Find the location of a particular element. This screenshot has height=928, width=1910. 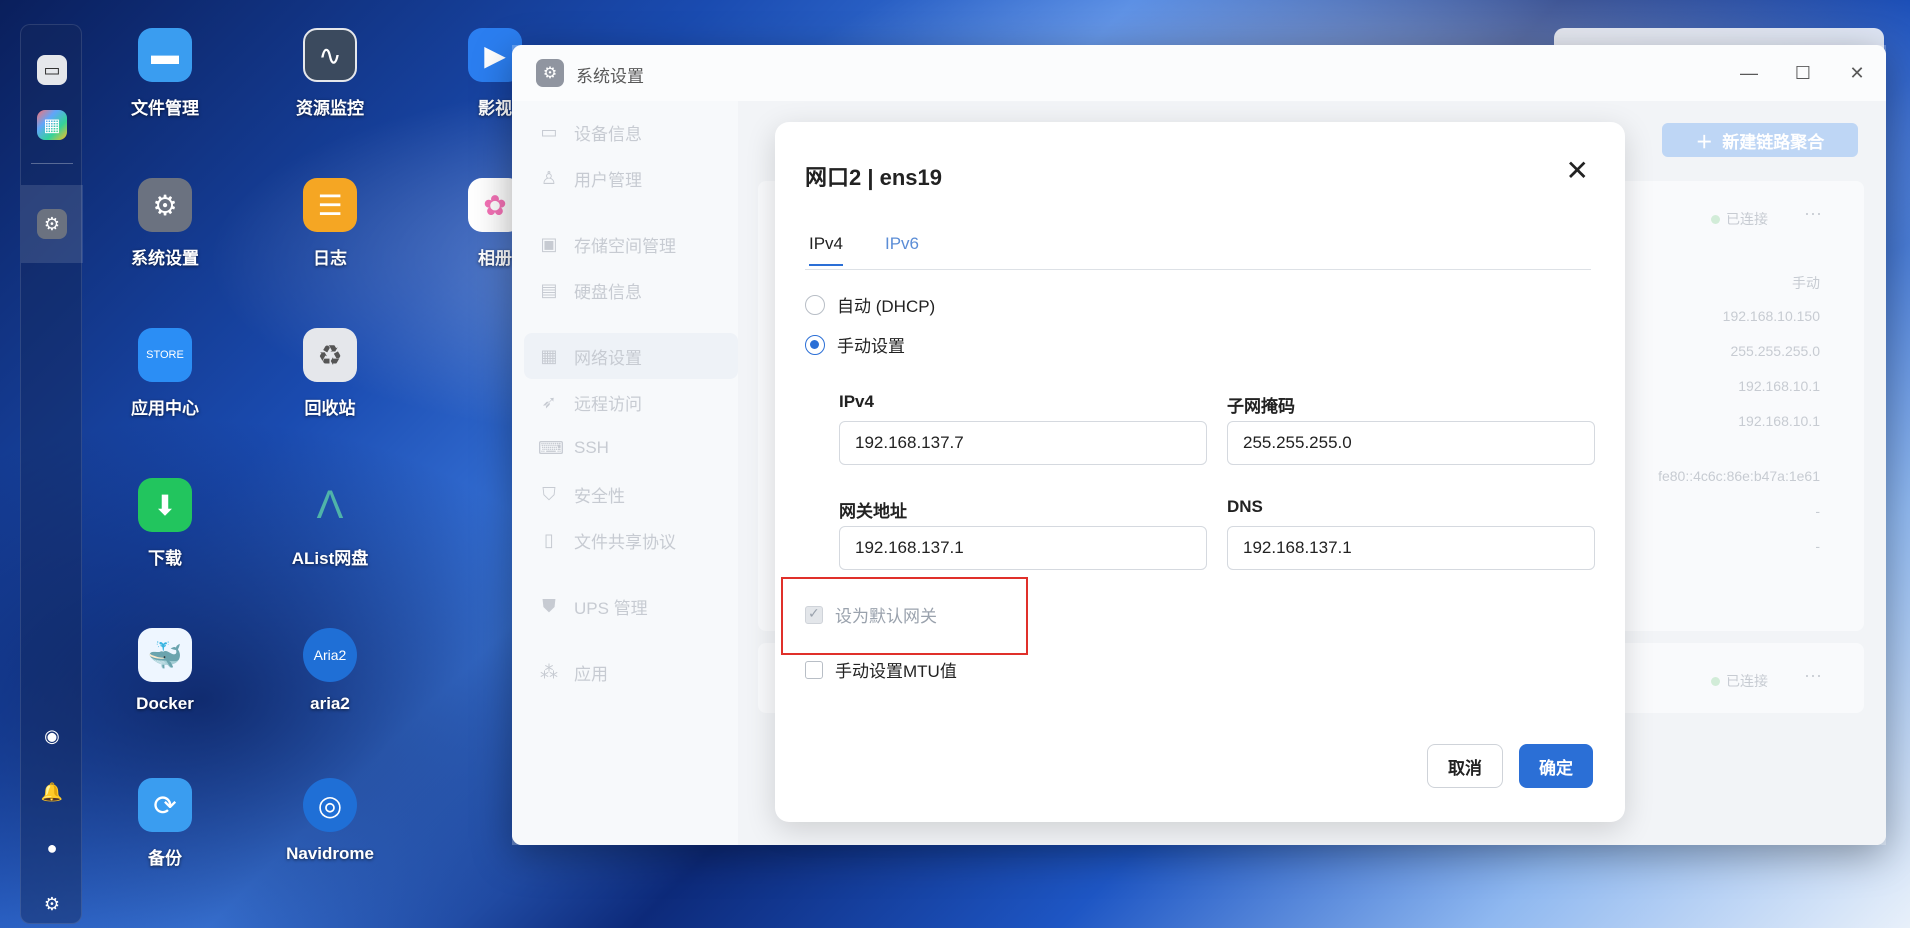

gateway-label: 网关地址 is located at coordinates (873, 511).